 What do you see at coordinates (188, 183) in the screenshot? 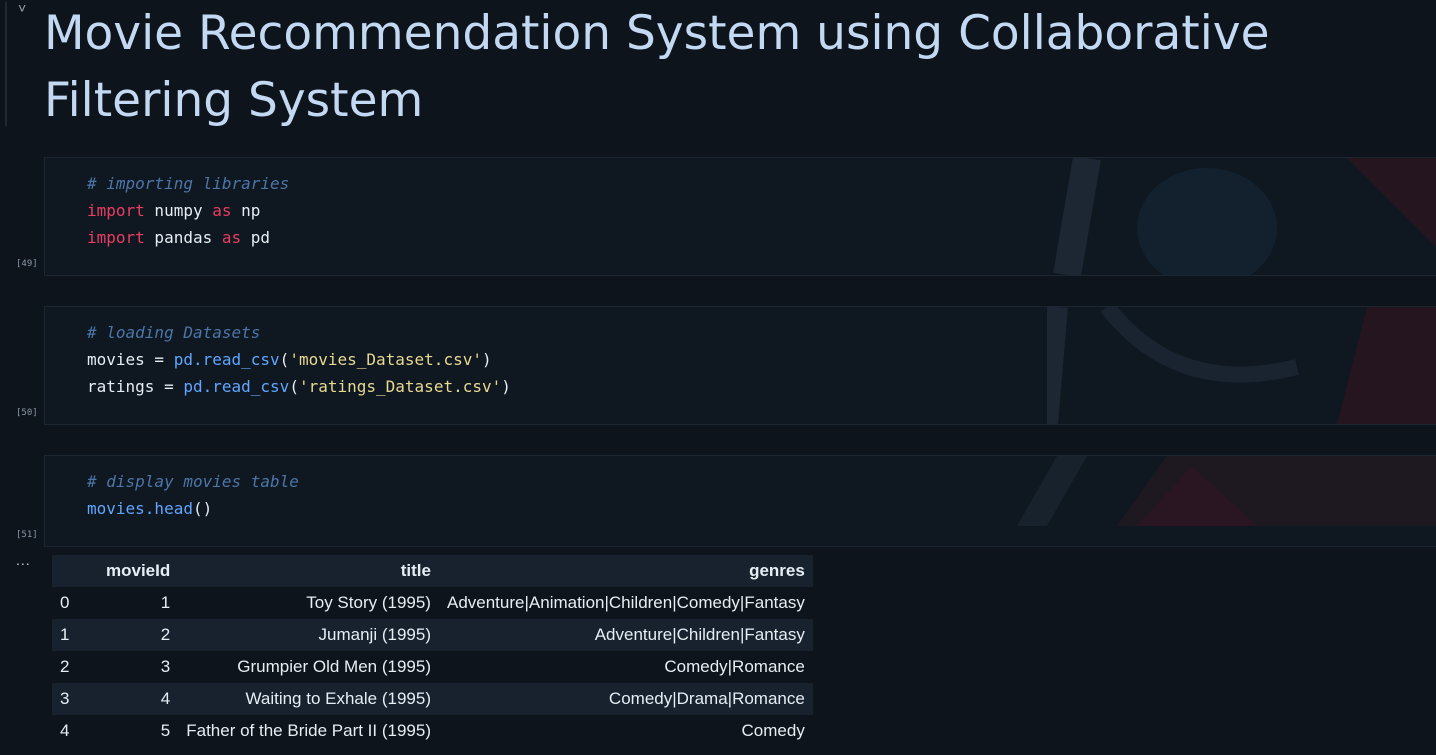
I see `code-comment: # importing libraries` at bounding box center [188, 183].